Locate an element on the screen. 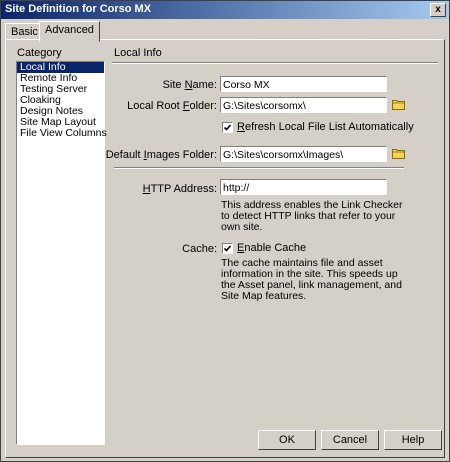  default-images-folder-label: Default Images Folder: is located at coordinates (161, 155).